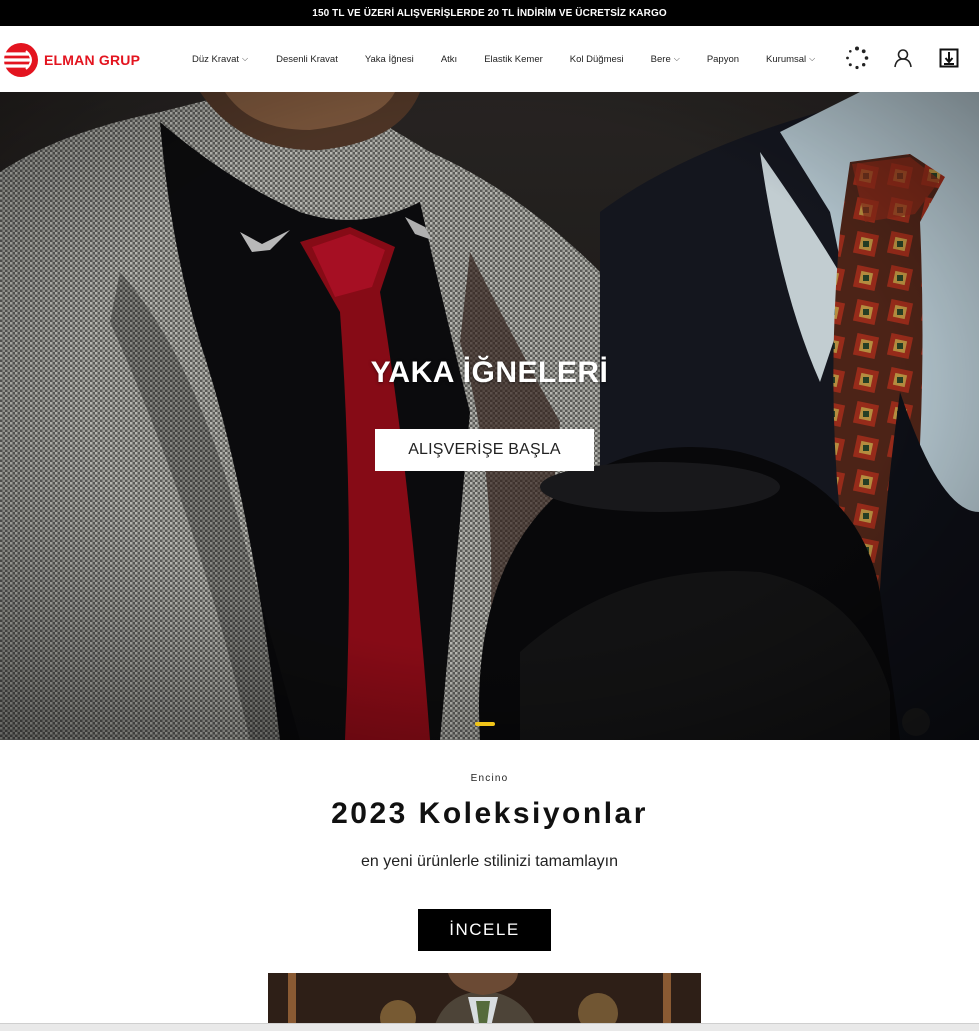 This screenshot has width=979, height=1031. Describe the element at coordinates (857, 58) in the screenshot. I see `loading-spinner-icon` at that location.